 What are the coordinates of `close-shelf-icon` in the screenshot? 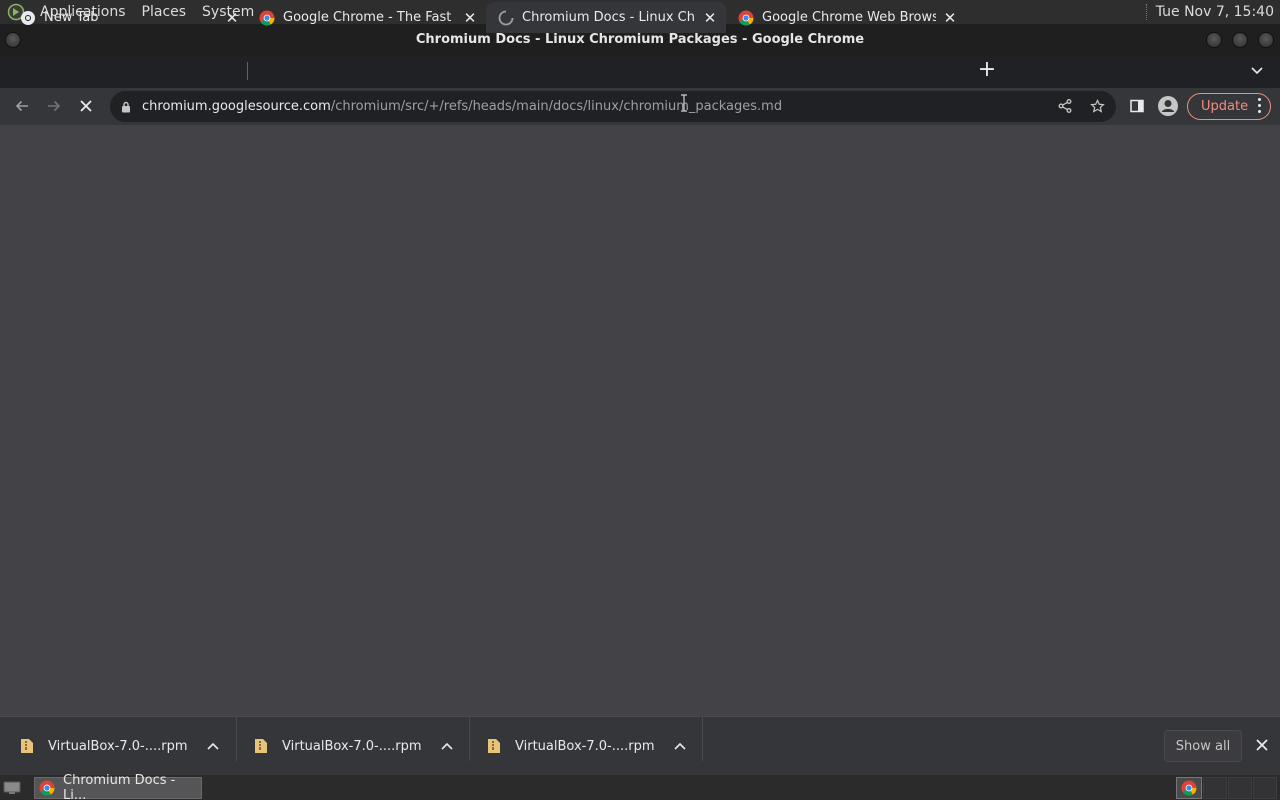 It's located at (1262, 745).